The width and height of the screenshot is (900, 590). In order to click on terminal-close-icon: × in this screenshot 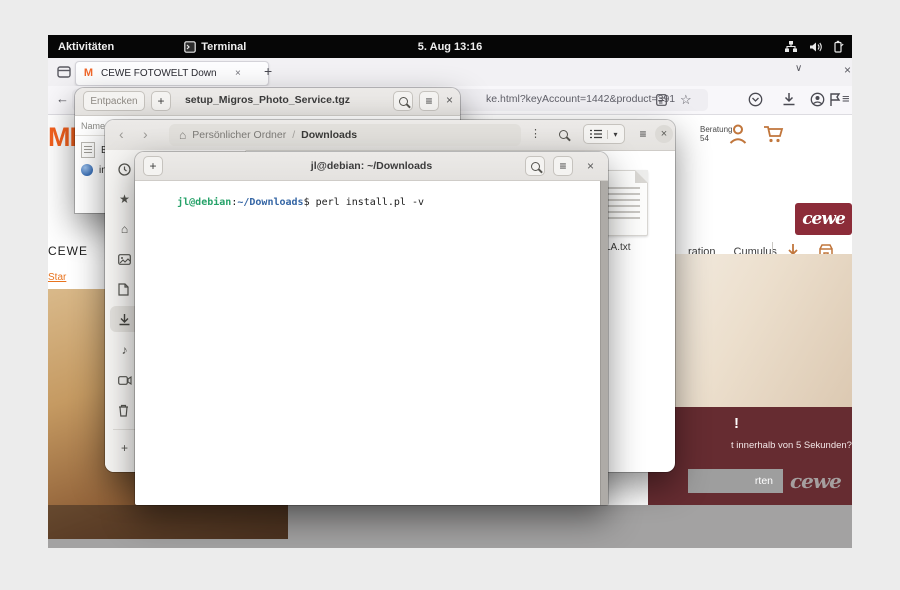, I will do `click(590, 166)`.